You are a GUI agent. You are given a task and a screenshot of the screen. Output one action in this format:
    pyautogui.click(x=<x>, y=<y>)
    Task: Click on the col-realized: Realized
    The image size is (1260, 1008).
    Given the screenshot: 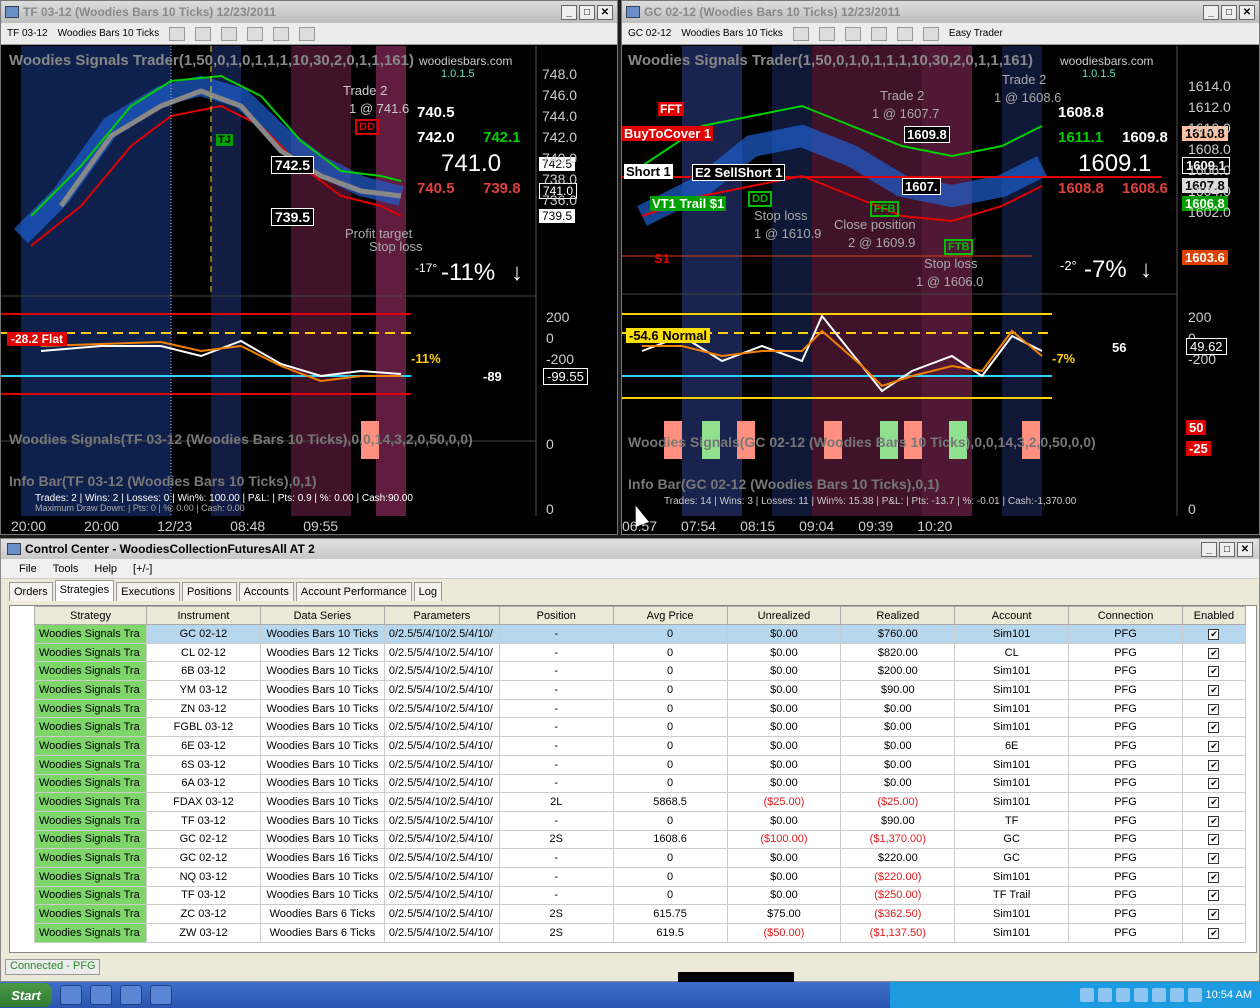 What is the action you would take?
    pyautogui.click(x=898, y=615)
    